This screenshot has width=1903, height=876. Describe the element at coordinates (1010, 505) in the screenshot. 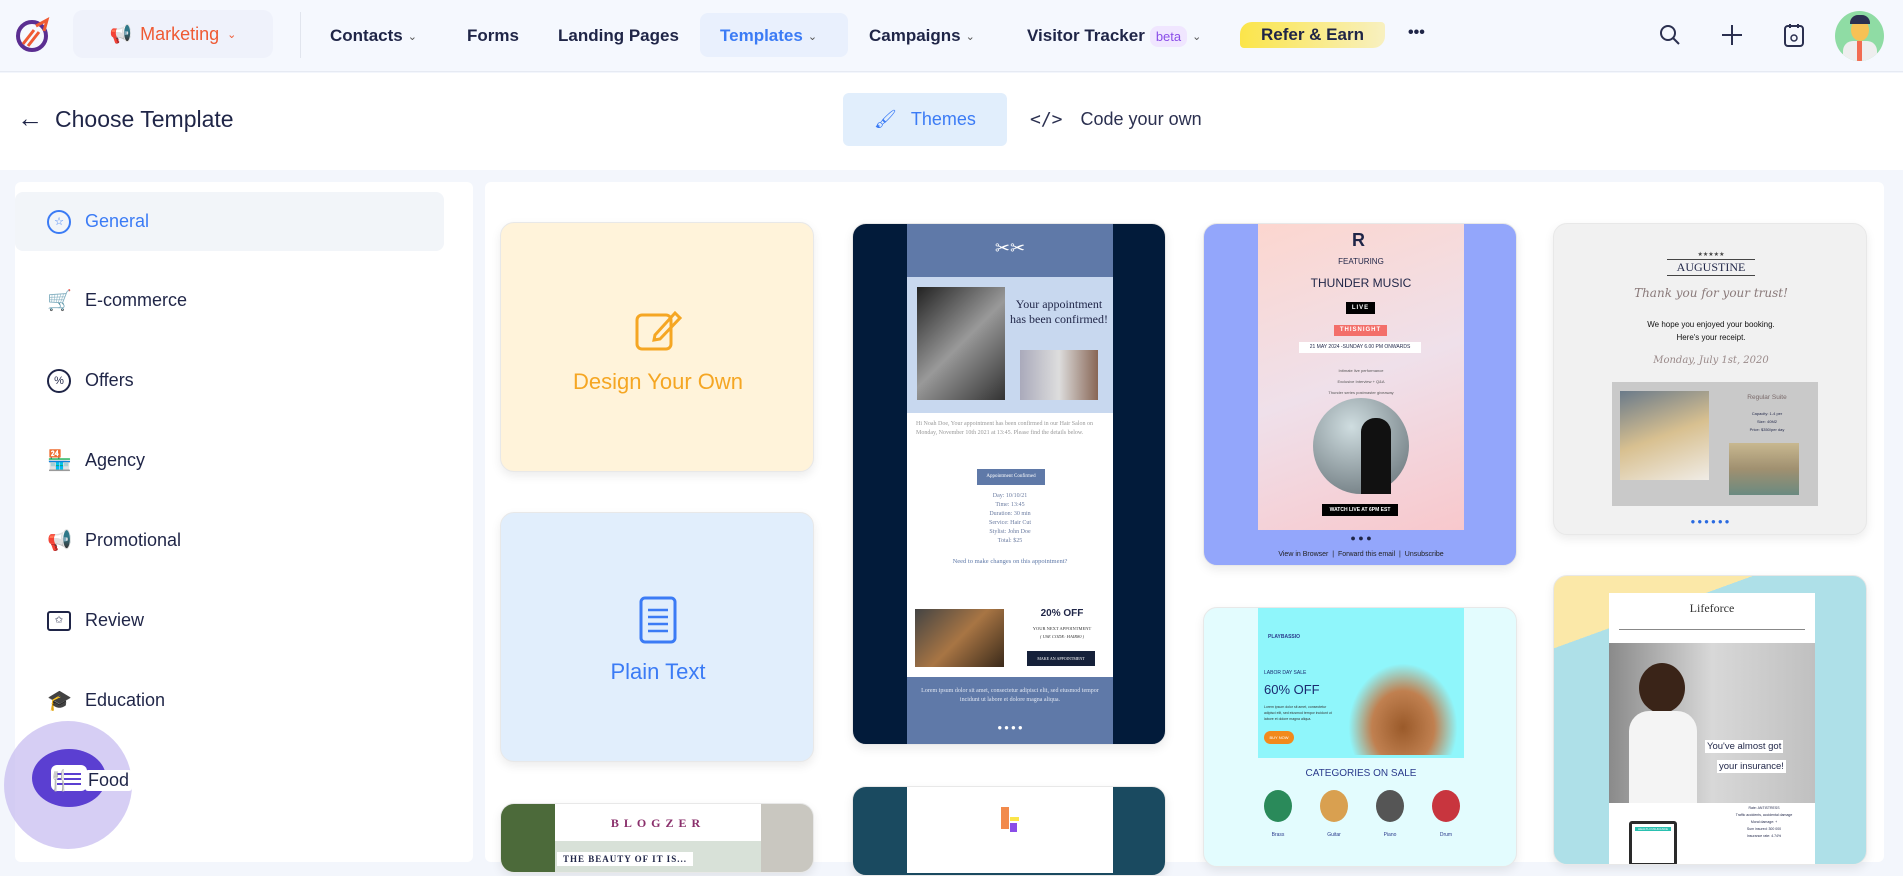

I see `detail-line: Time: 13:45` at that location.